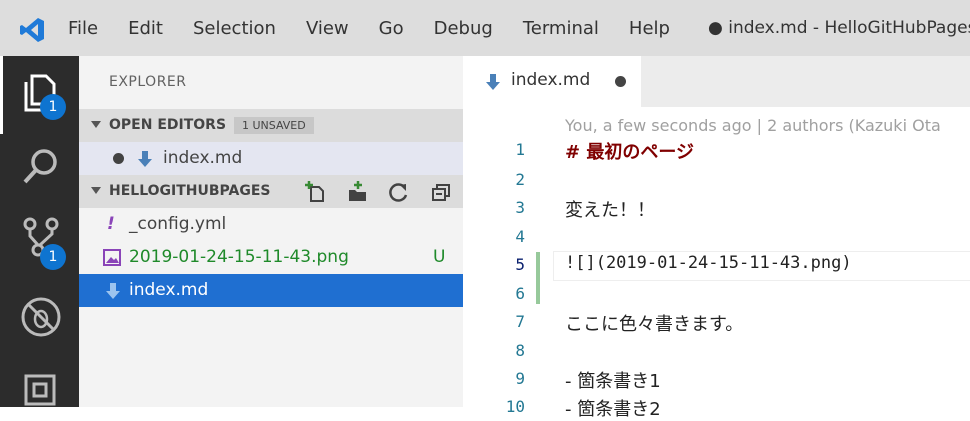 The image size is (970, 421). I want to click on code-line: ここに色々書きます。, so click(654, 323).